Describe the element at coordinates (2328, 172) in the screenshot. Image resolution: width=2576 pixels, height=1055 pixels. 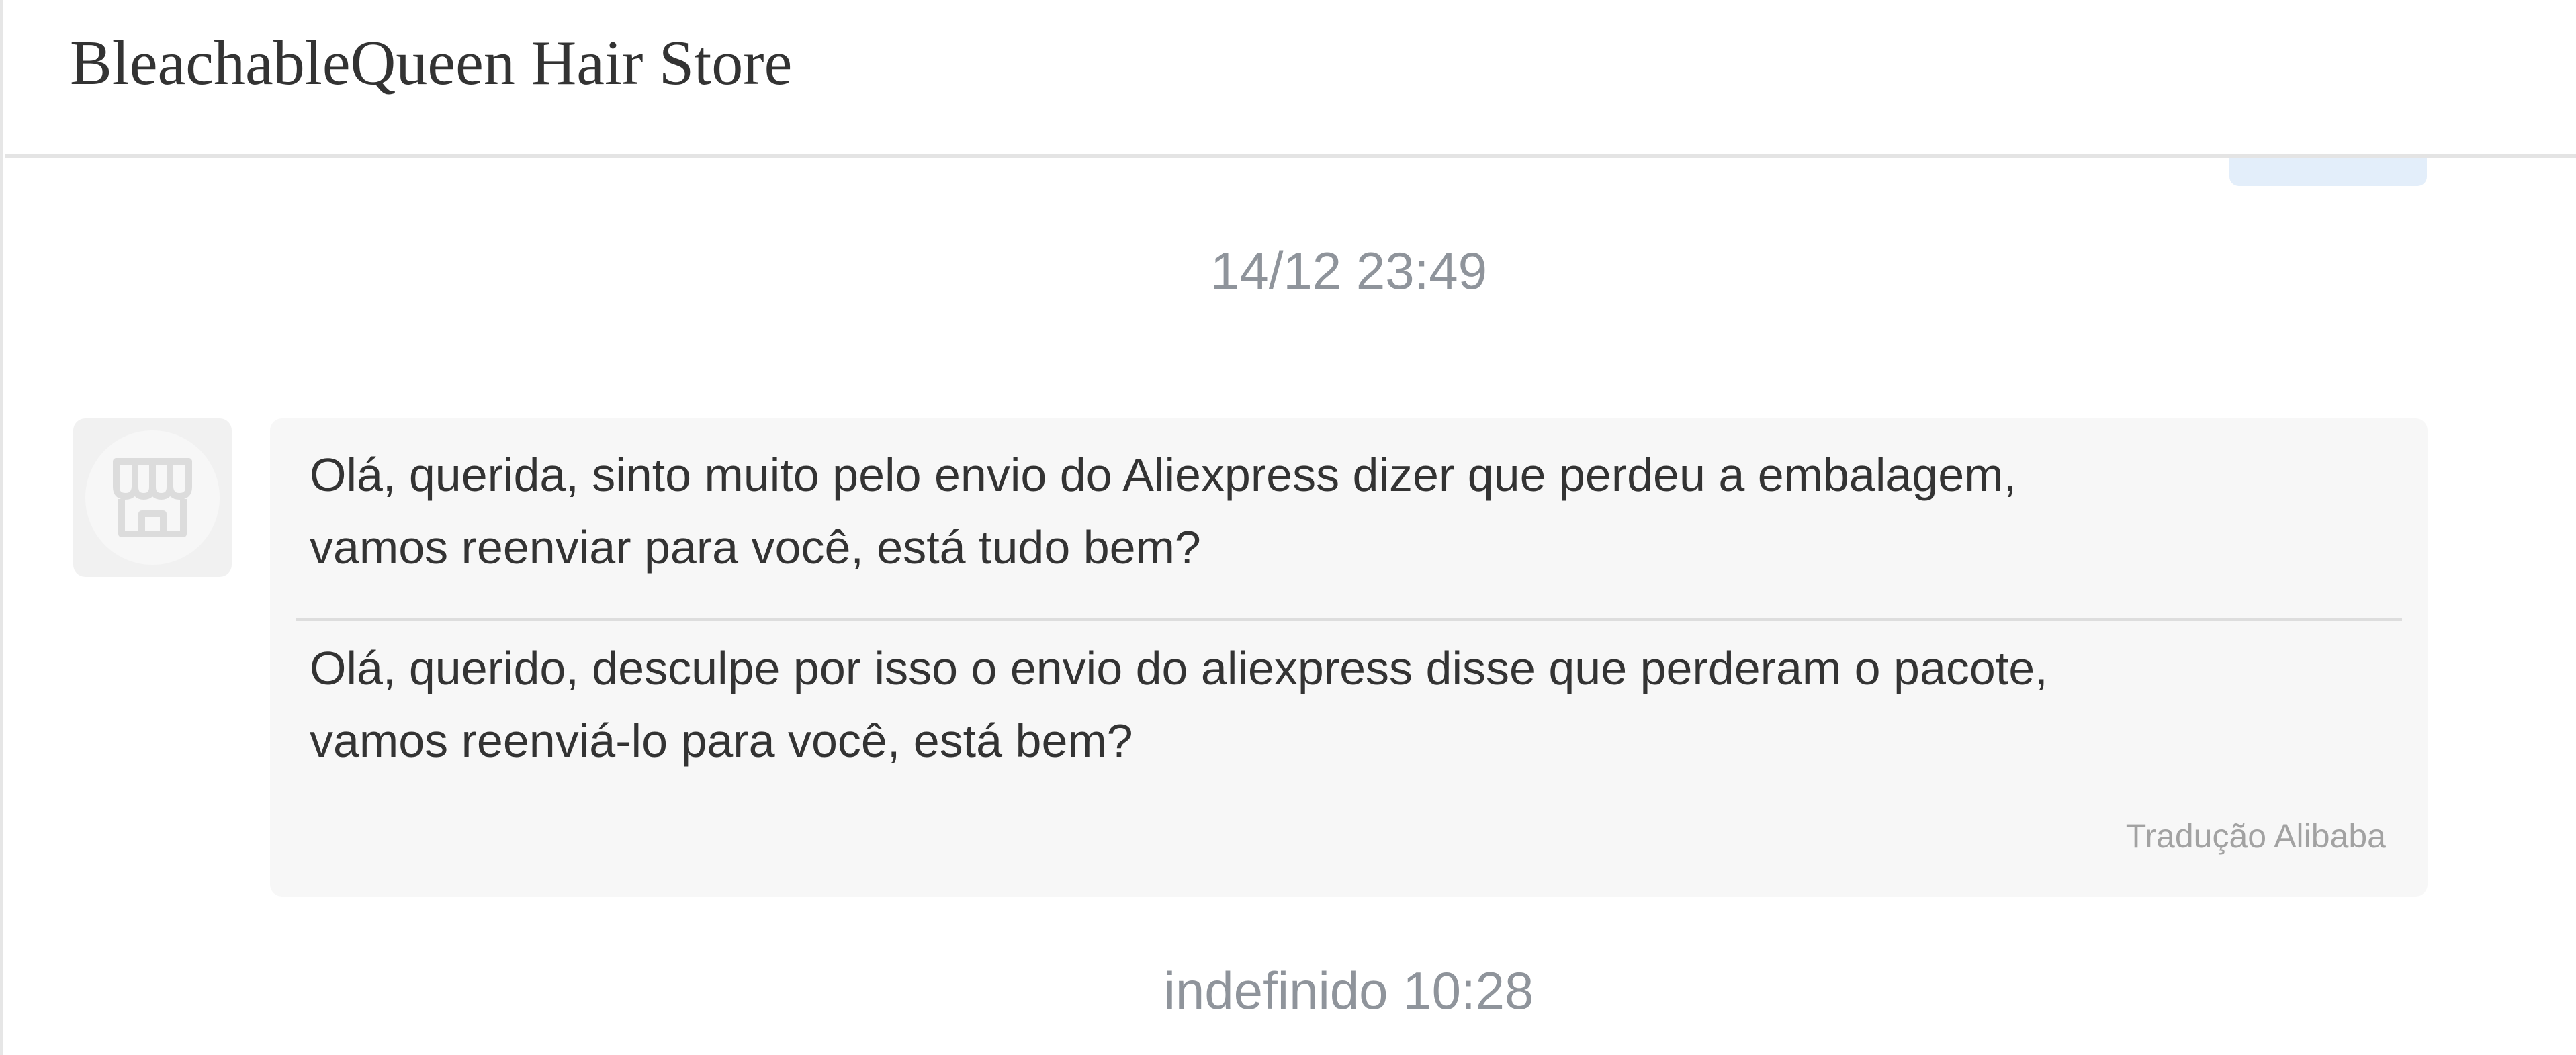
I see `previous-outgoing-bubble` at that location.